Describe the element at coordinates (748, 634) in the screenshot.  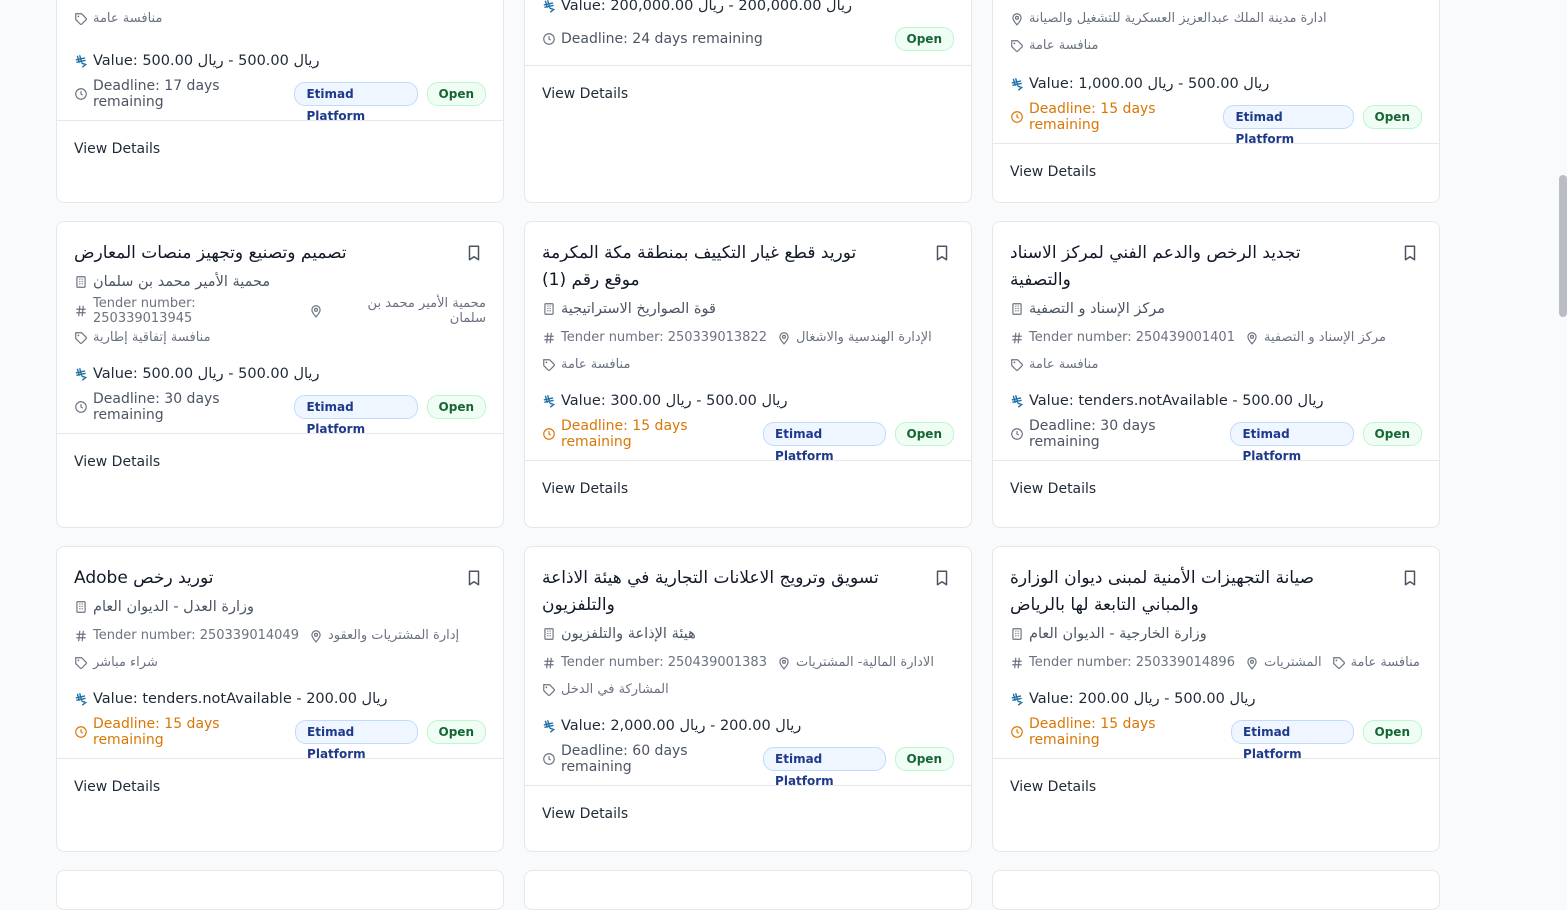
I see `organization-line: هيئة الإذاعة والتلفزيون` at that location.